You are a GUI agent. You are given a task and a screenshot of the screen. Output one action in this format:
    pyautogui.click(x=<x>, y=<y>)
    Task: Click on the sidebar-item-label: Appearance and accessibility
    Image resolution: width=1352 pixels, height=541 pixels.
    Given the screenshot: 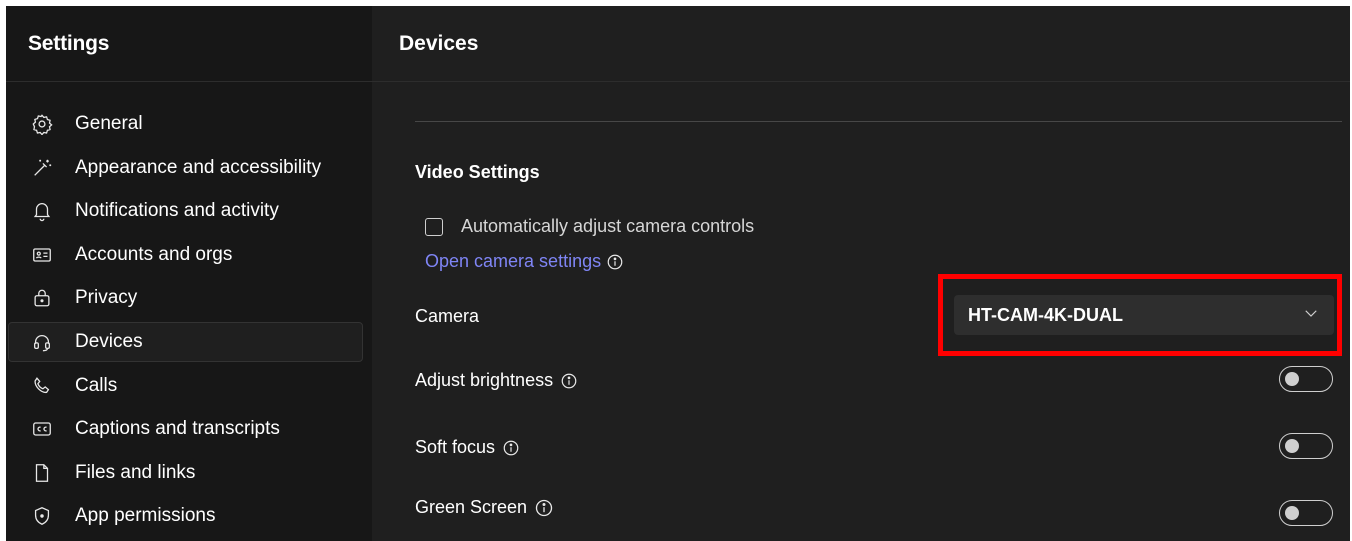 What is the action you would take?
    pyautogui.click(x=198, y=167)
    